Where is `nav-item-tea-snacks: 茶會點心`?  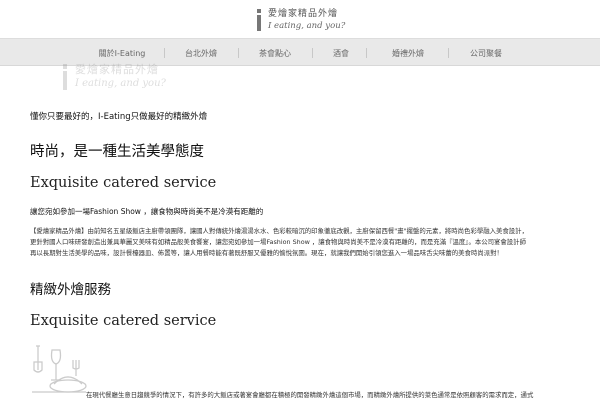
nav-item-tea-snacks: 茶會點心 is located at coordinates (275, 53).